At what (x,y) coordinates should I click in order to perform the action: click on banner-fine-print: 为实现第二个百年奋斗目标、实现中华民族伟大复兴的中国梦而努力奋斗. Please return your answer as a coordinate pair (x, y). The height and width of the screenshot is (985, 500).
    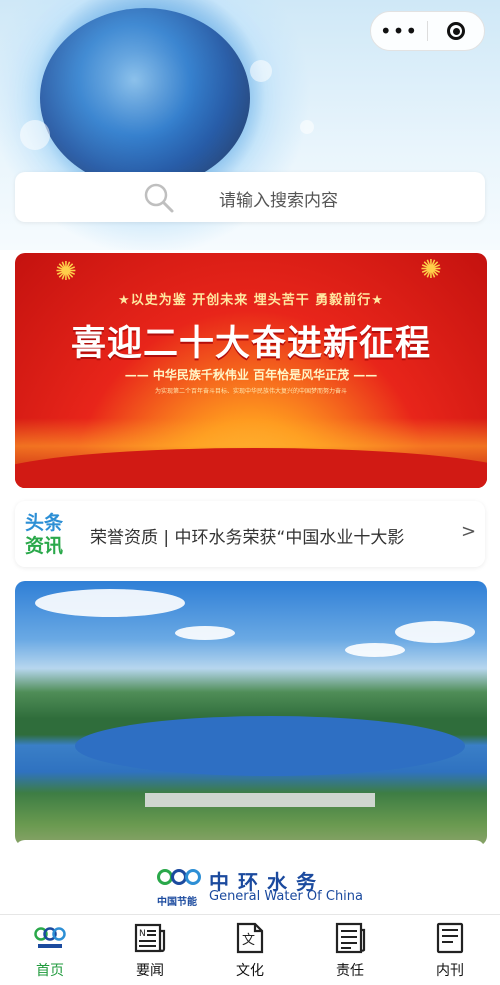
    Looking at the image, I should click on (250, 391).